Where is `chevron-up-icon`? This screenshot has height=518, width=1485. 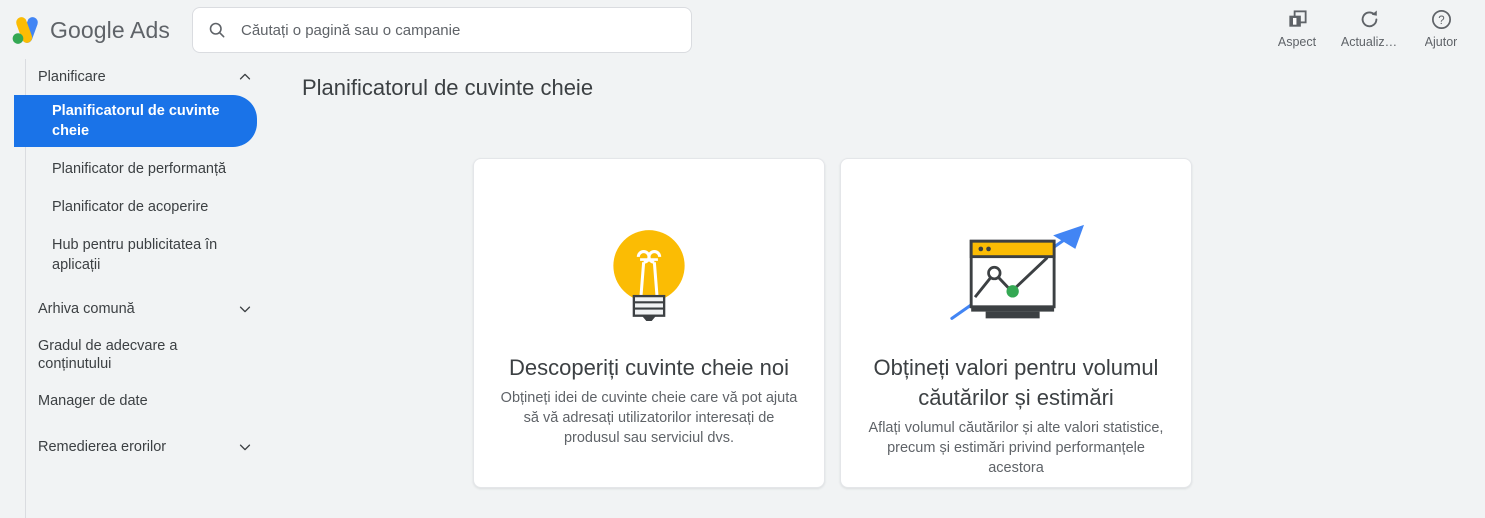 chevron-up-icon is located at coordinates (245, 77).